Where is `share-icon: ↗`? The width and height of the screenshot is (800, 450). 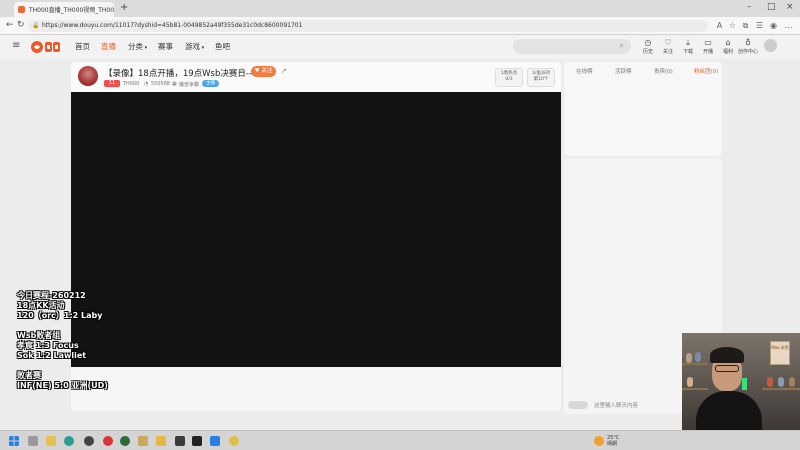
share-icon: ↗ is located at coordinates (284, 71).